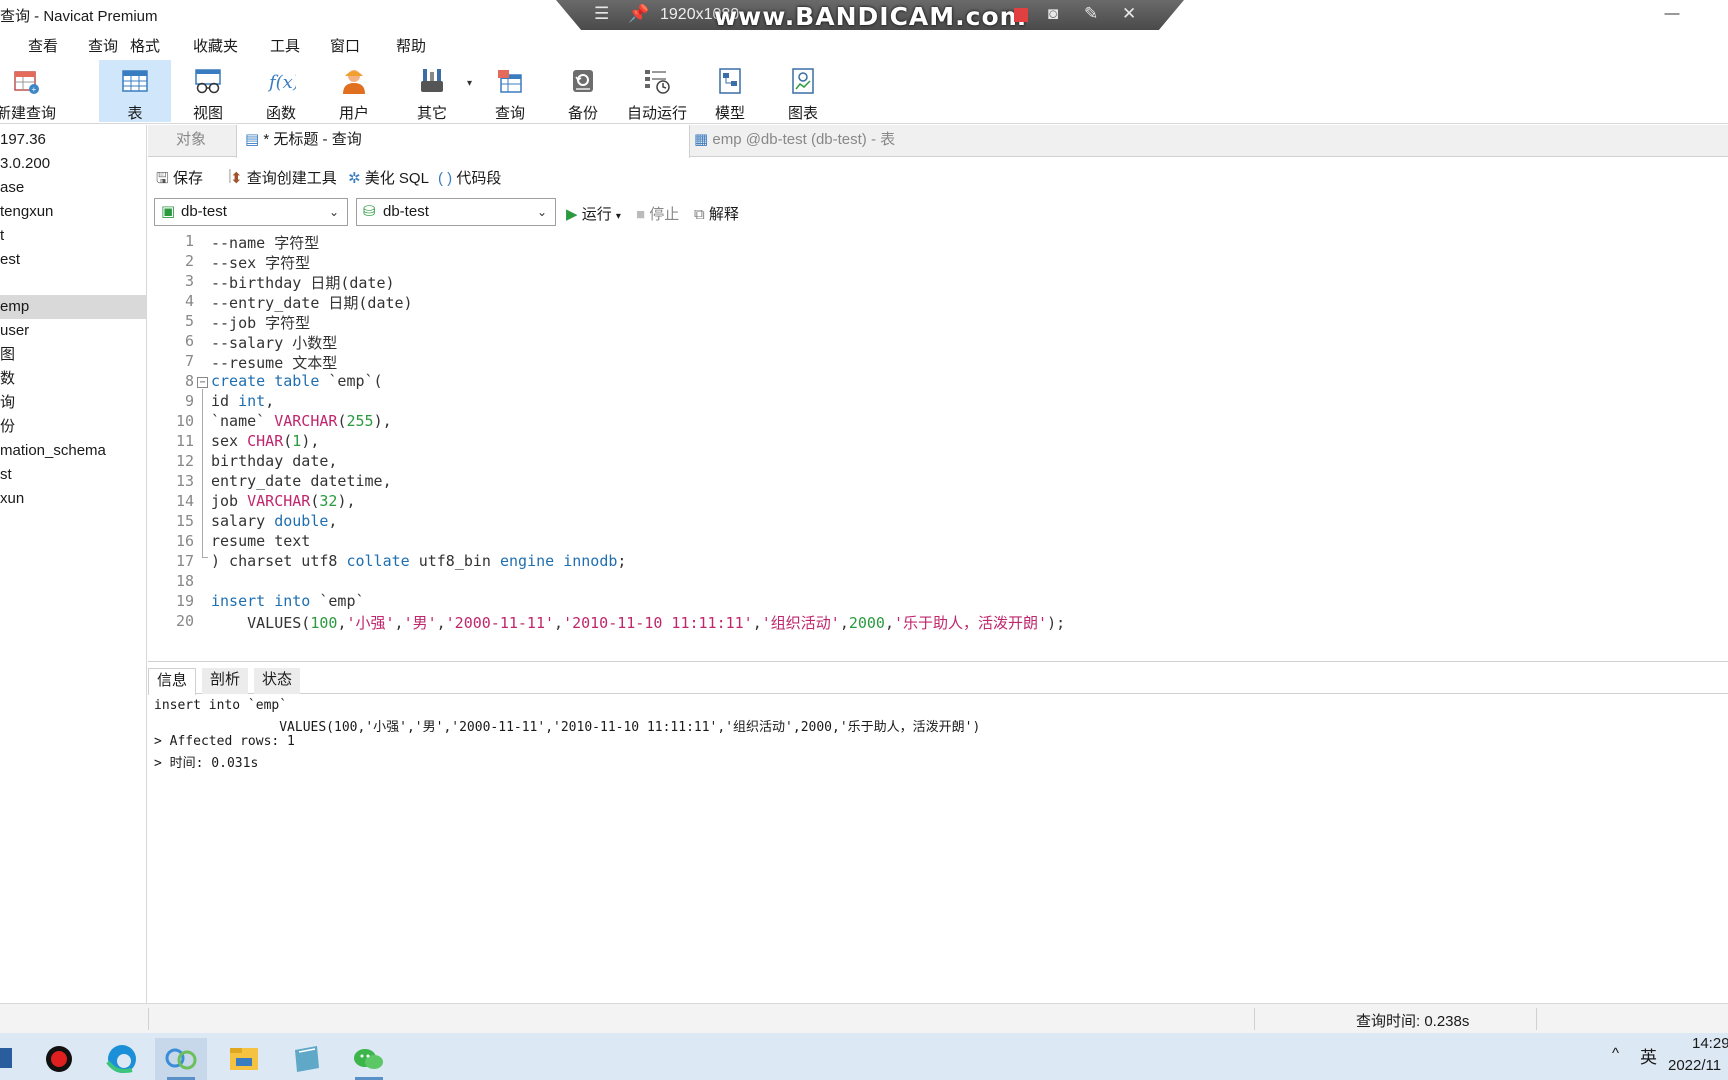  Describe the element at coordinates (699, 214) in the screenshot. I see `explain-icon: ⧉` at that location.